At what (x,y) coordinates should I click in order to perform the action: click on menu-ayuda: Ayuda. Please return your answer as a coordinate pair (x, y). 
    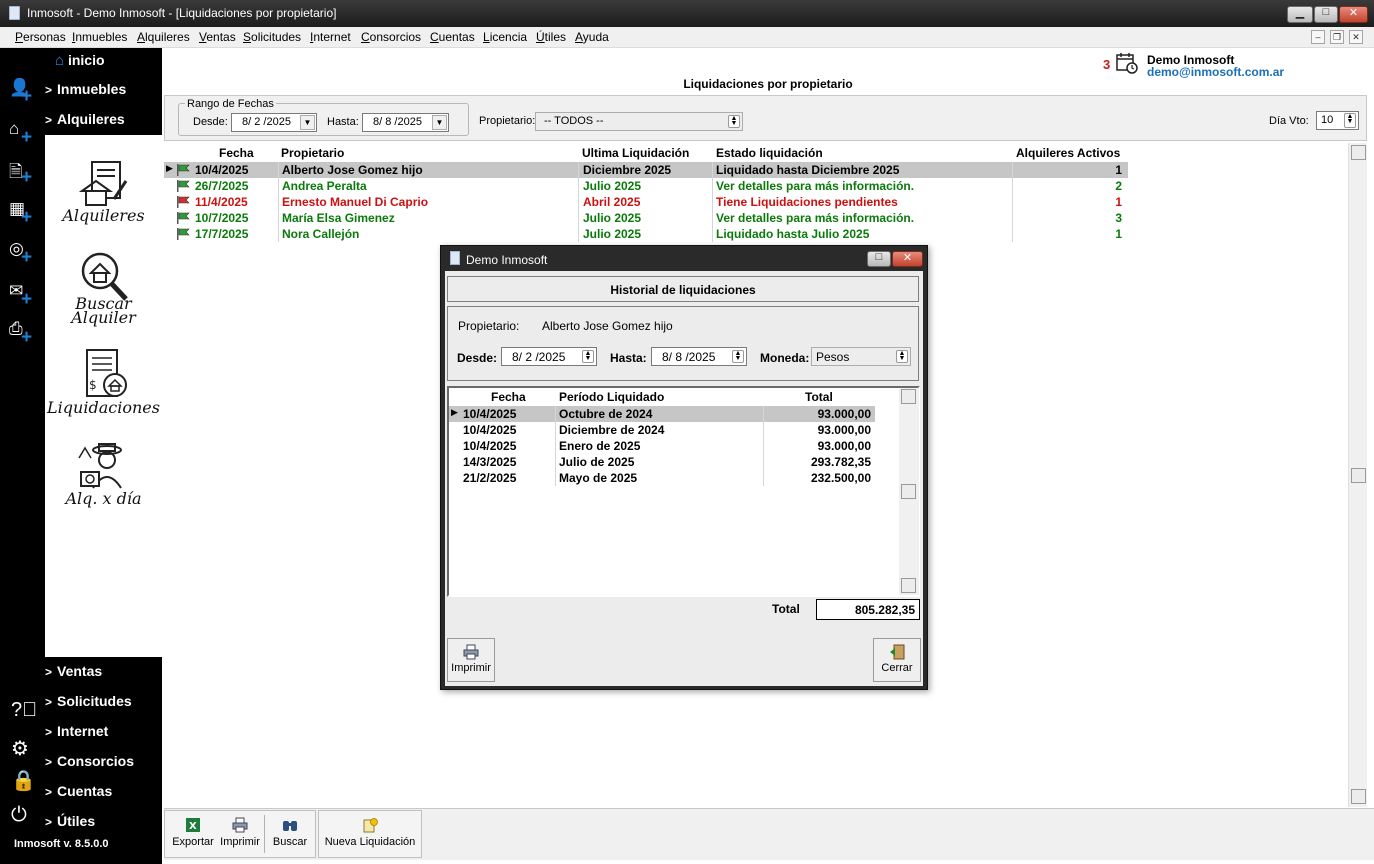
    Looking at the image, I should click on (592, 37).